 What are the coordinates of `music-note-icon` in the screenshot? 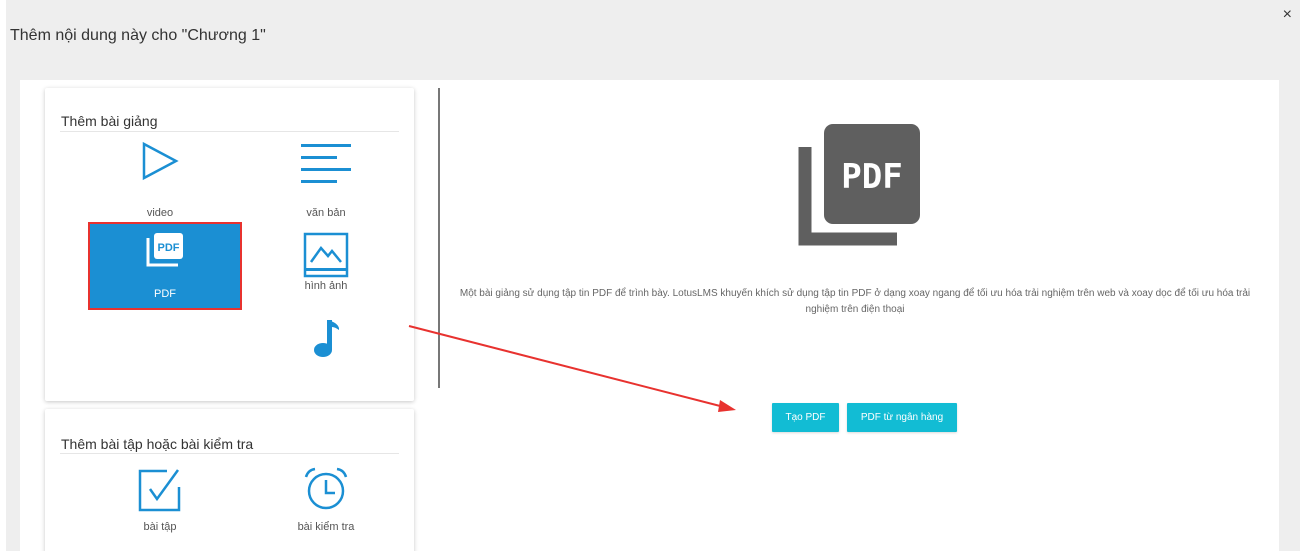 It's located at (326, 348).